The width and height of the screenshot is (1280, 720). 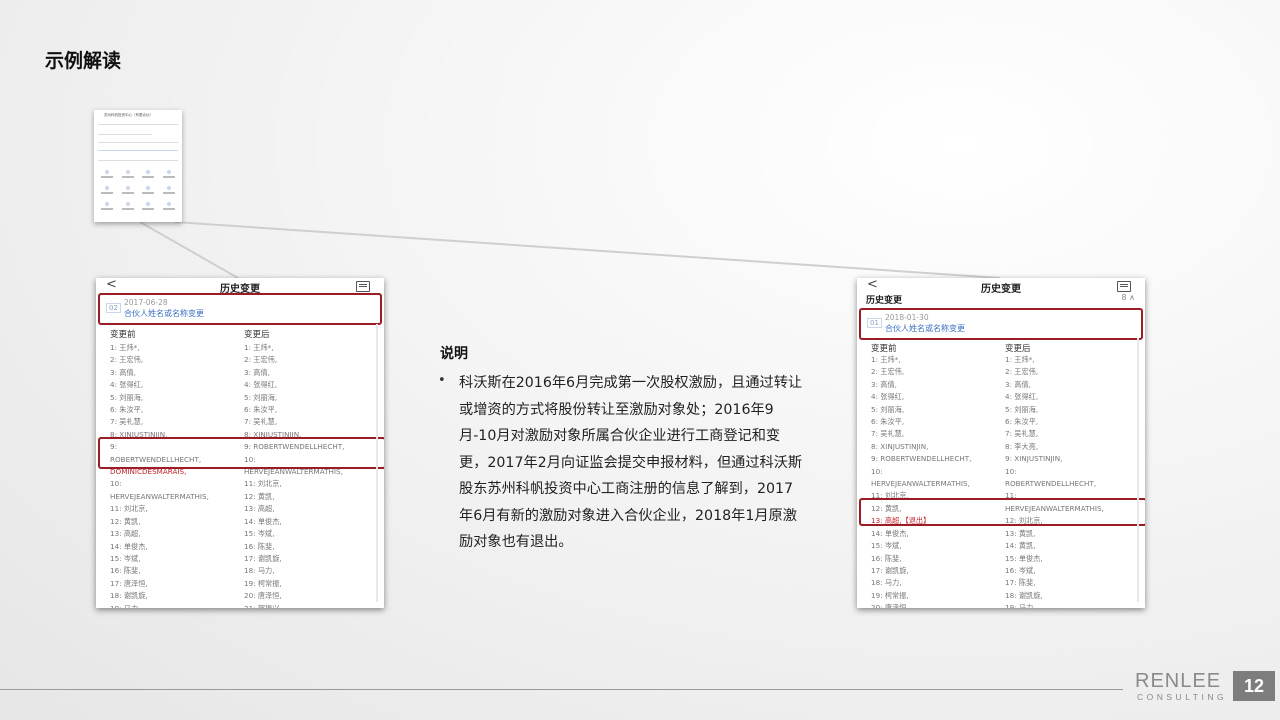 I want to click on list-item: 1: 王炜*,, so click(x=259, y=347).